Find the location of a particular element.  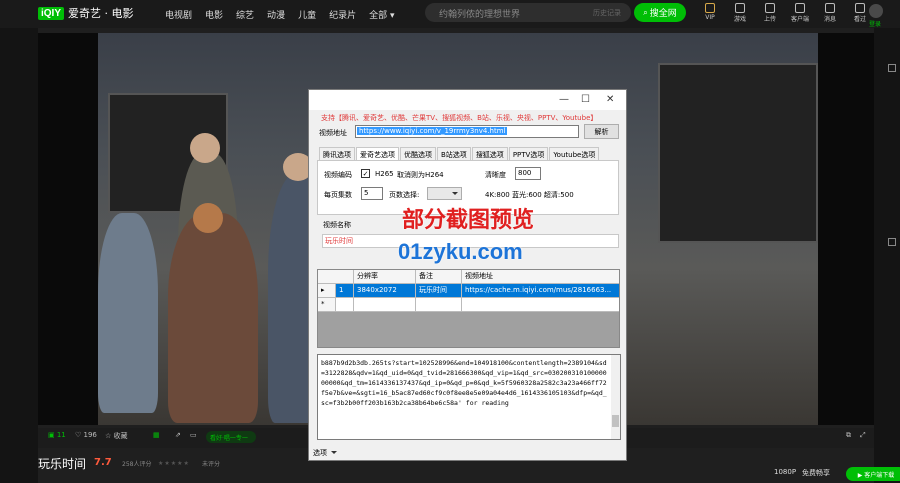

nav-item-movie: 电影 is located at coordinates (214, 14).